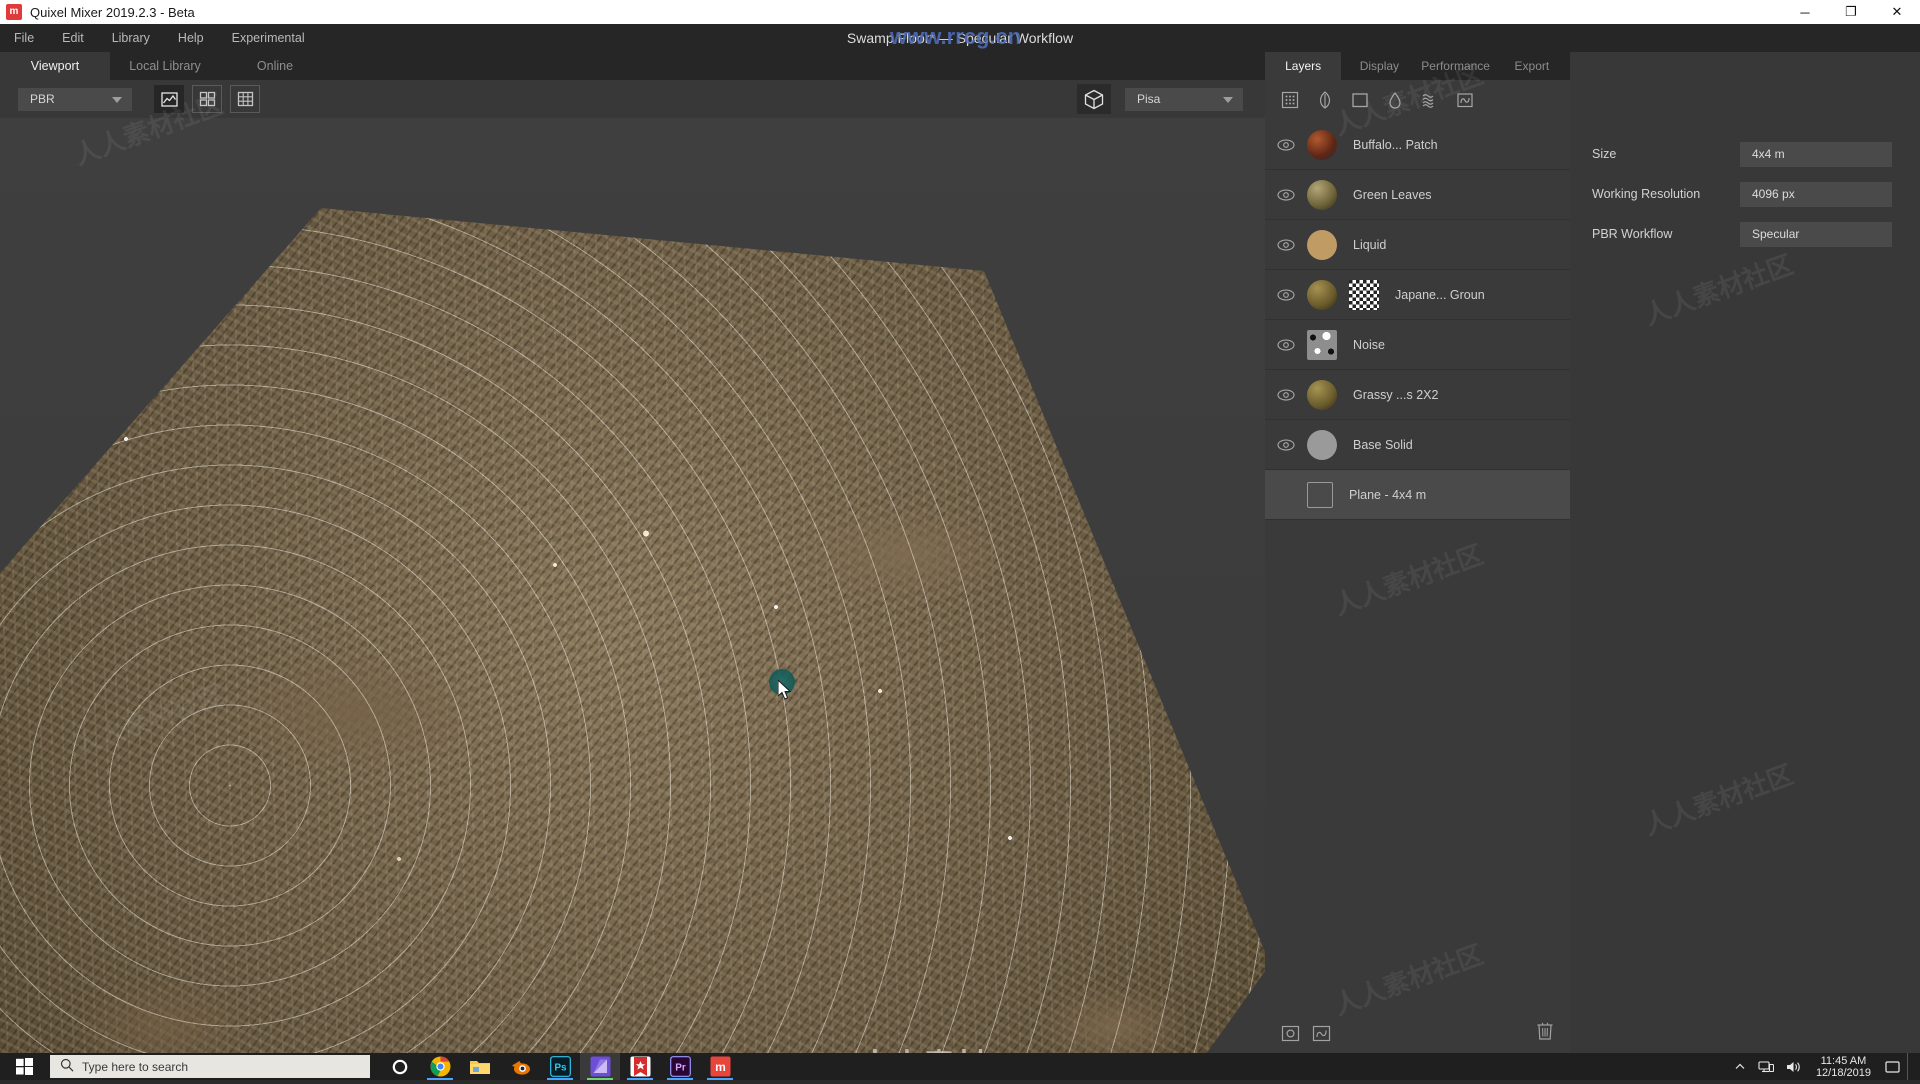 This screenshot has height=1084, width=1920. I want to click on droplet-icon, so click(1395, 100).